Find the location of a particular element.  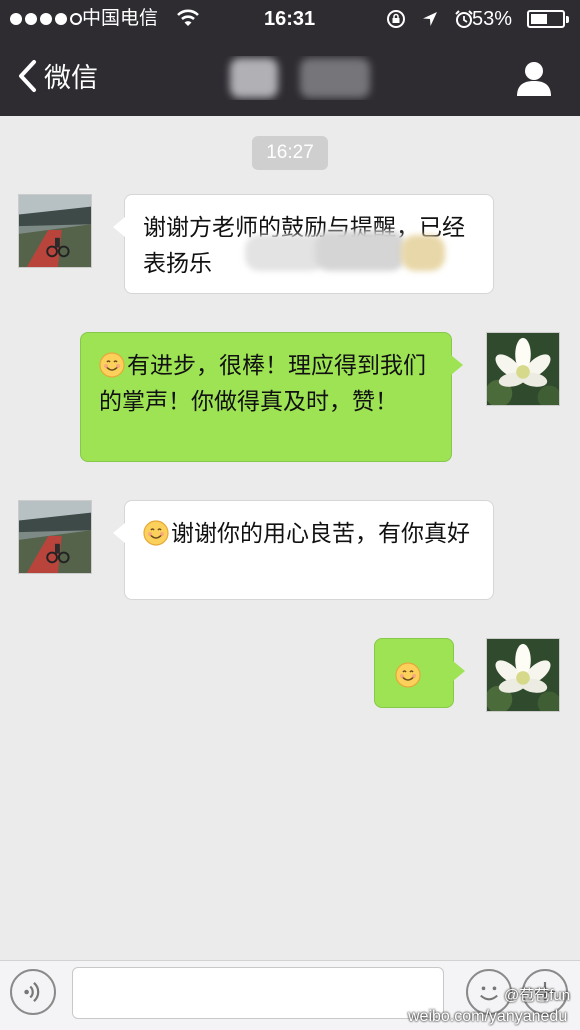

message-input is located at coordinates (258, 993).